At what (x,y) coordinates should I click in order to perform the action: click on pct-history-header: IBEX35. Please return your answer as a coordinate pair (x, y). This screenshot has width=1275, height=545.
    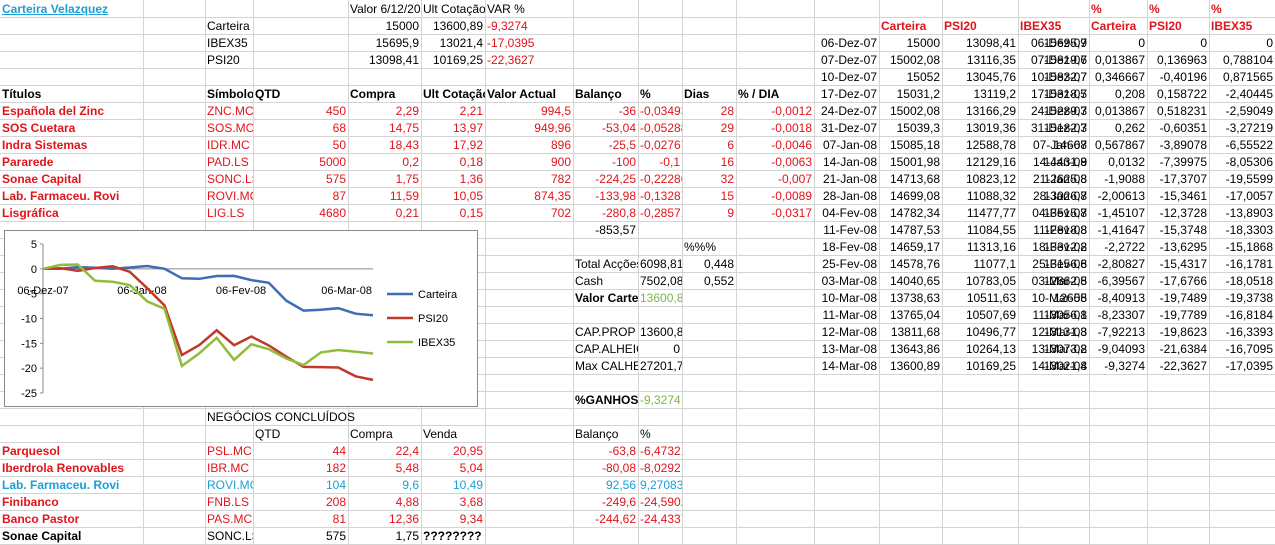
    Looking at the image, I should click on (1232, 26).